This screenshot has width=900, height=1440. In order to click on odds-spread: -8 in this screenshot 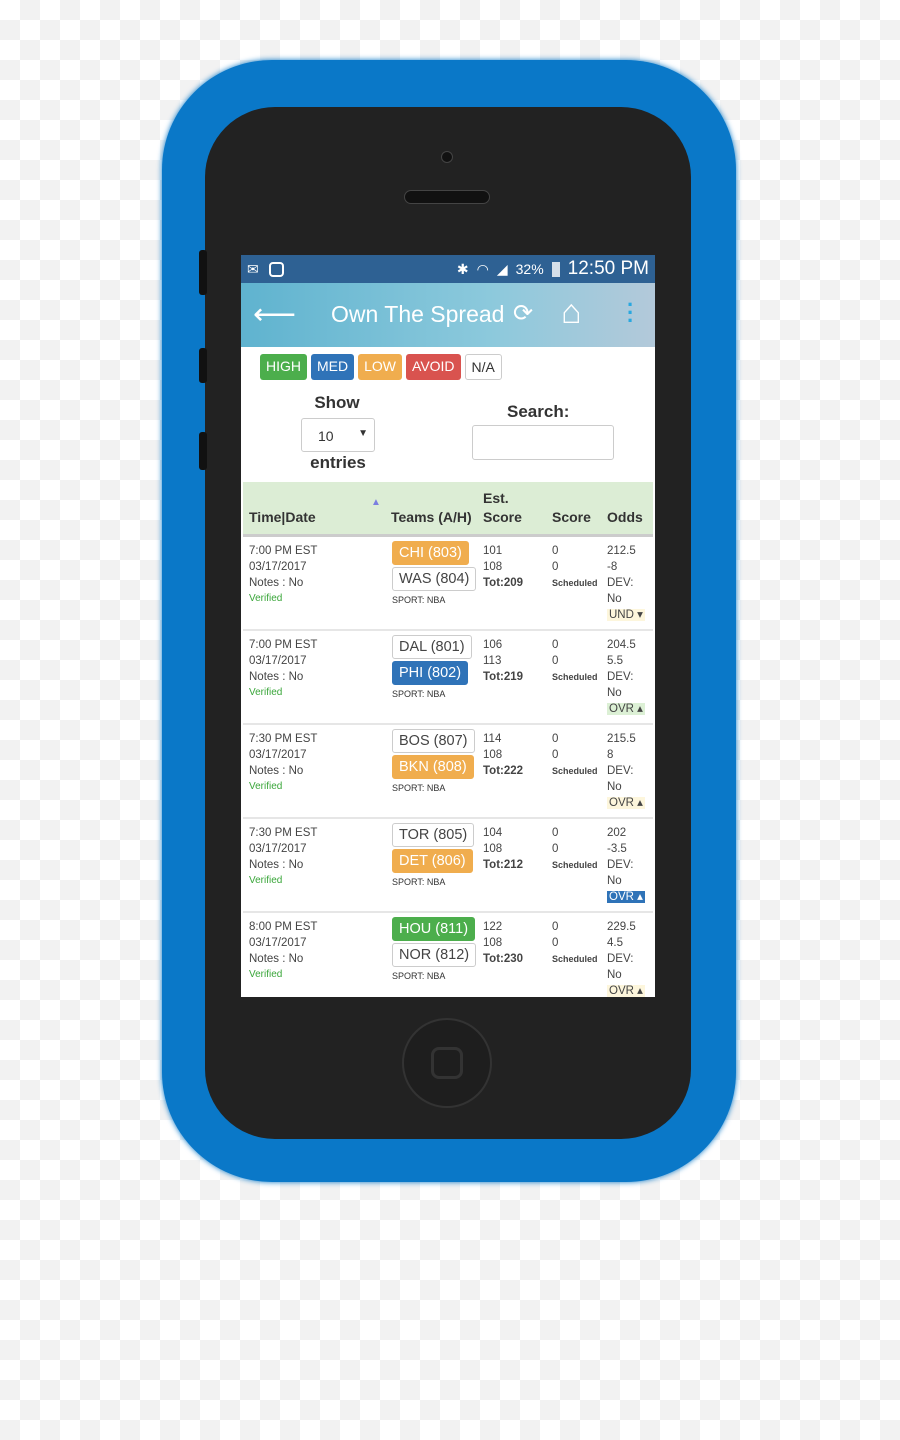, I will do `click(612, 567)`.